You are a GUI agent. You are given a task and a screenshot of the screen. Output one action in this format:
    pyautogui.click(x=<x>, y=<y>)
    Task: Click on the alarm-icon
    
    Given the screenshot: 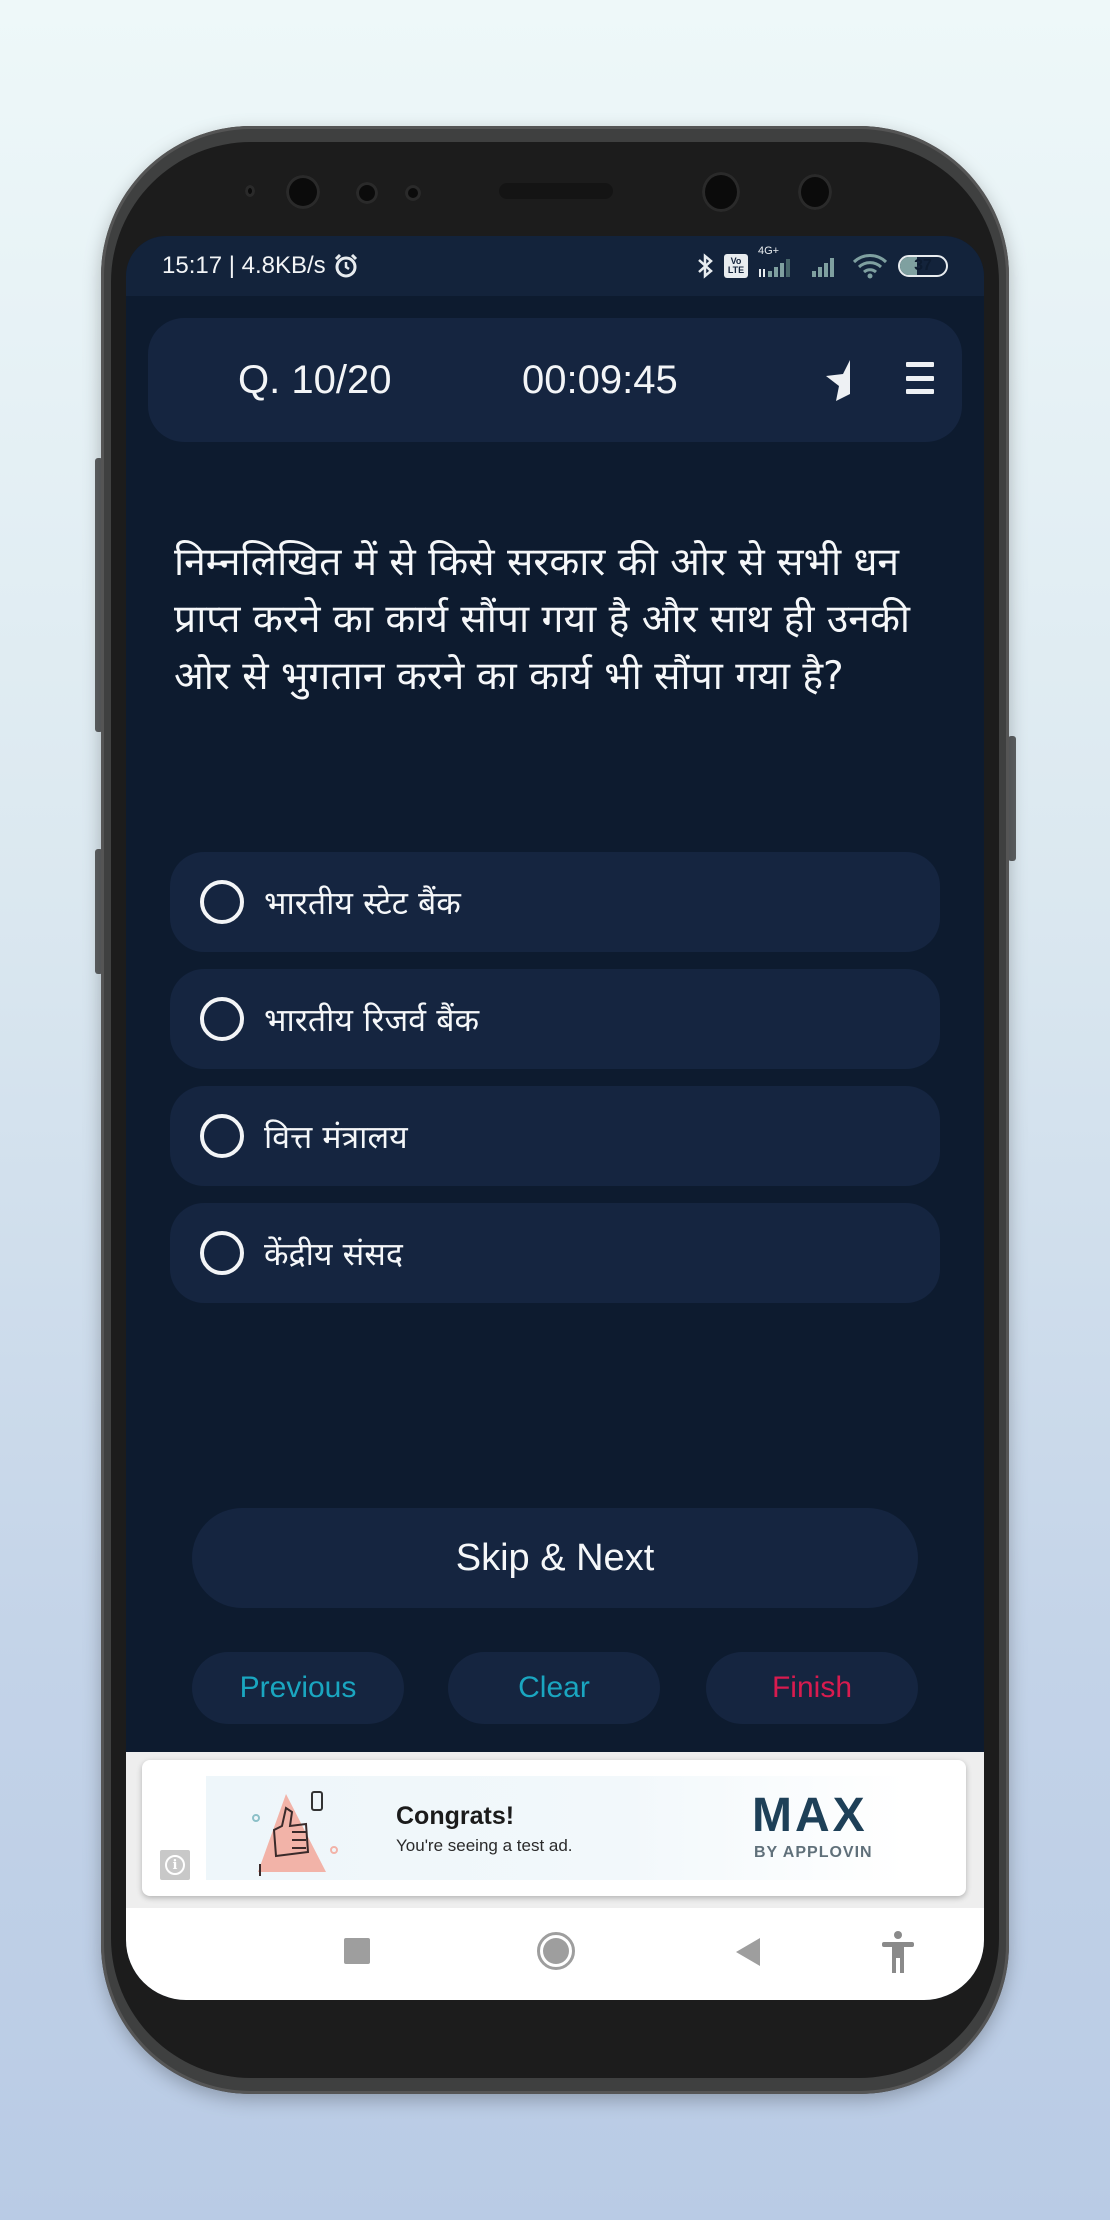 What is the action you would take?
    pyautogui.click(x=346, y=266)
    